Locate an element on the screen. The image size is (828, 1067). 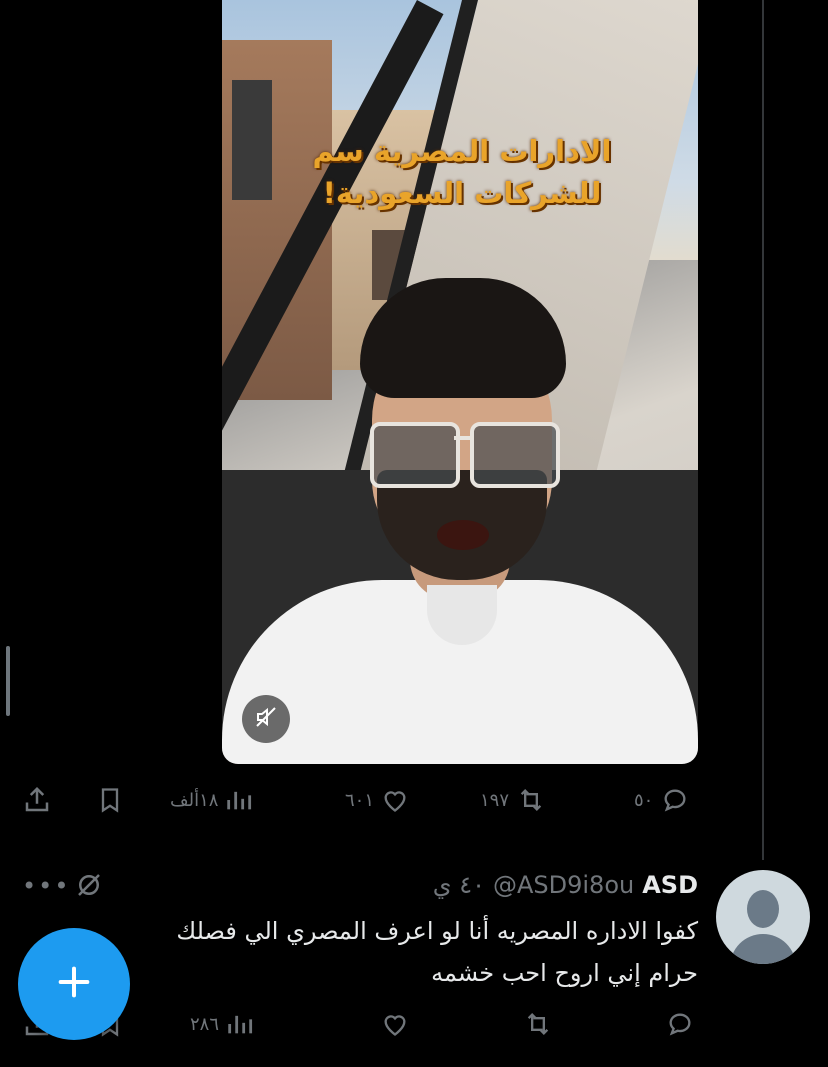
reply-button is located at coordinates (680, 1024).